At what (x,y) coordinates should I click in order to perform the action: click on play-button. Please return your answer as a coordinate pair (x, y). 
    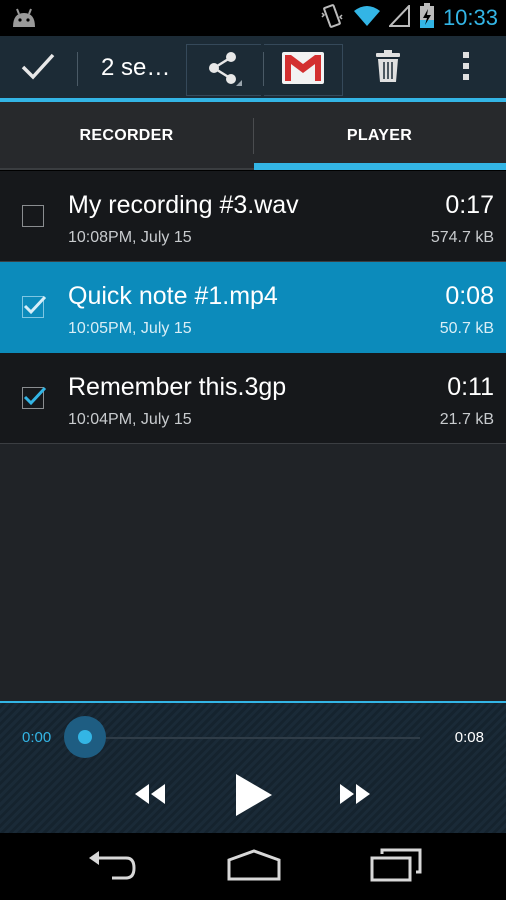
    Looking at the image, I should click on (253, 797).